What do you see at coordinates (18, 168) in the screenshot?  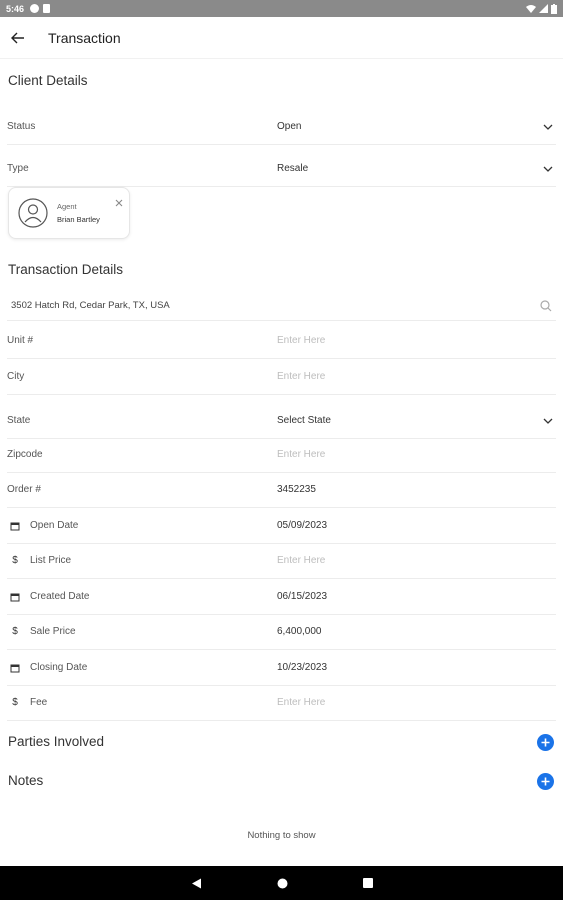 I see `type-label: Type` at bounding box center [18, 168].